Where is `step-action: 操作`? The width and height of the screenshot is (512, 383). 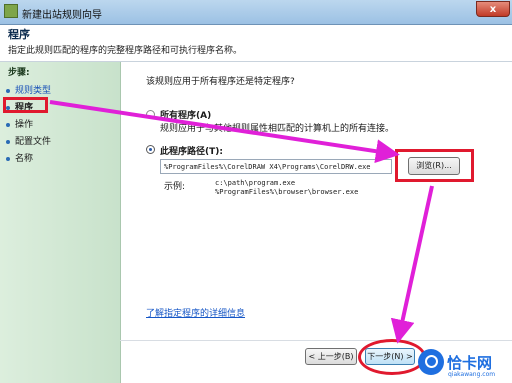 step-action: 操作 is located at coordinates (19, 123).